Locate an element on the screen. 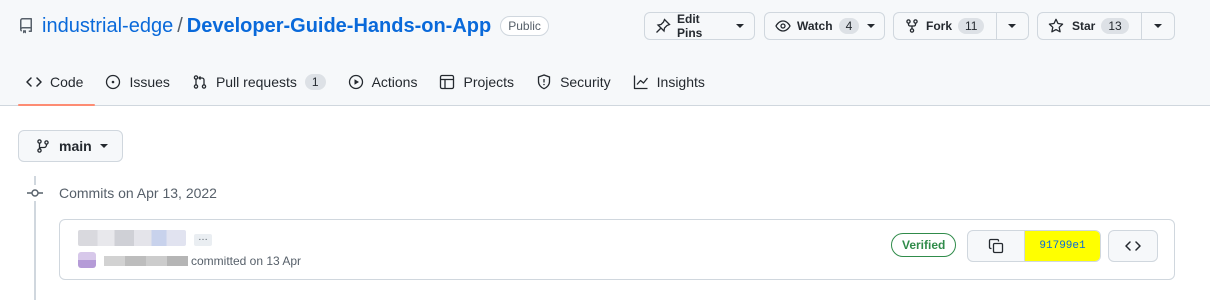 This screenshot has width=1210, height=300. tab-projects-label: Projects is located at coordinates (489, 82).